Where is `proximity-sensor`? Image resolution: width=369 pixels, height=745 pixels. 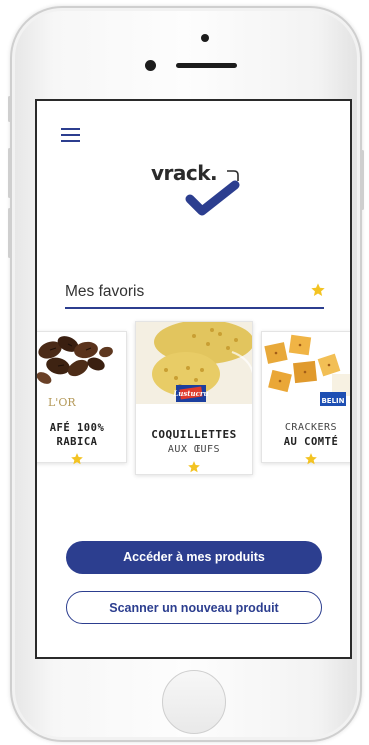 proximity-sensor is located at coordinates (150, 65).